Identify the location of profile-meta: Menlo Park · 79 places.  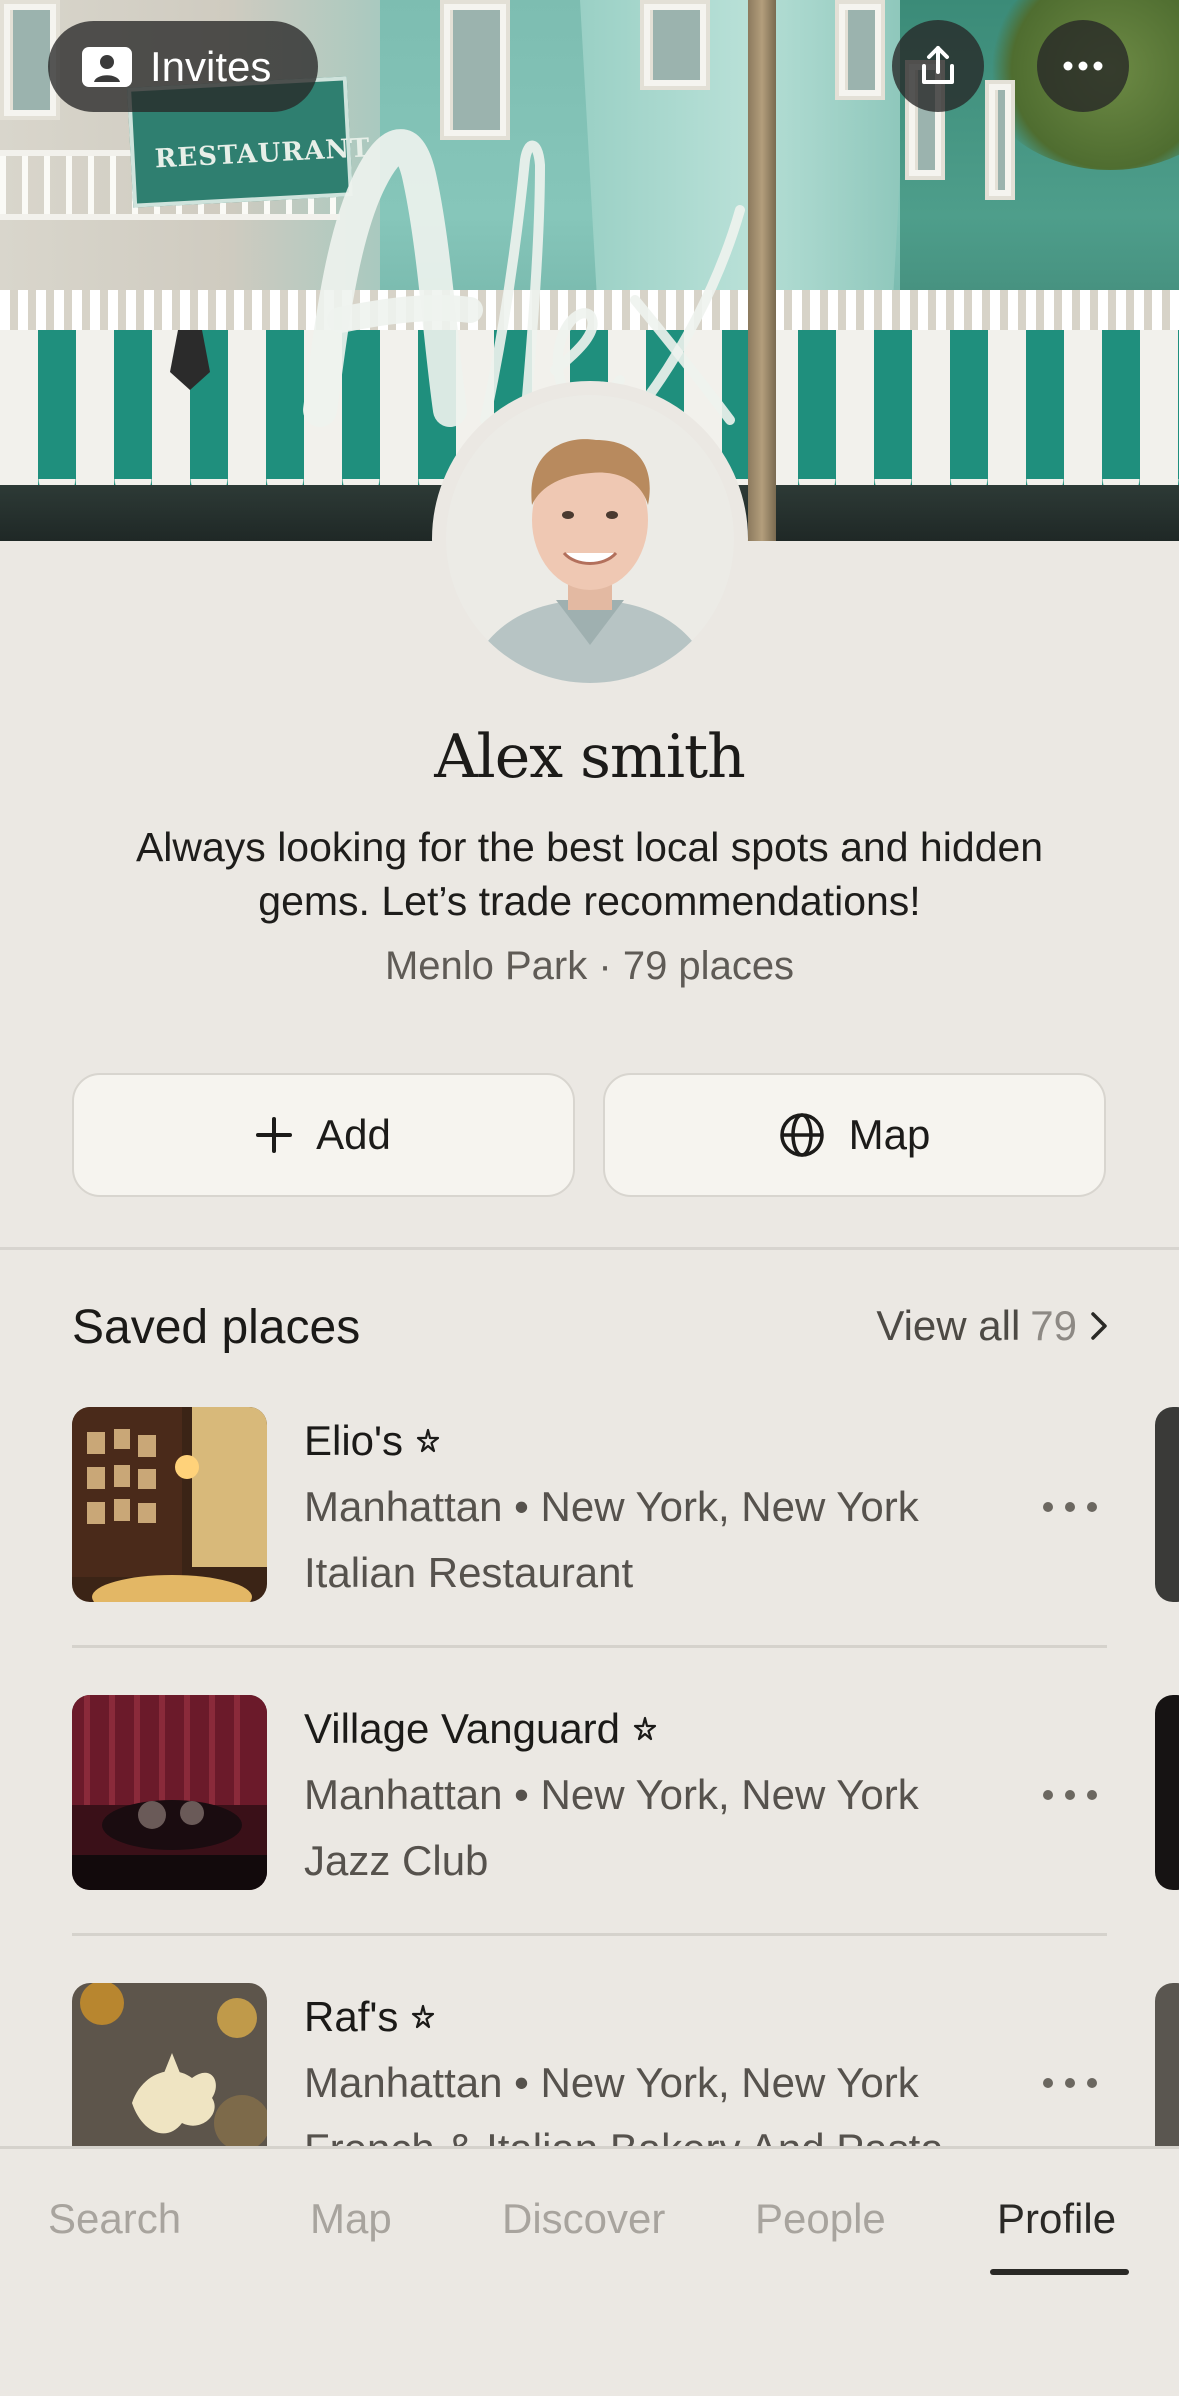
(589, 966).